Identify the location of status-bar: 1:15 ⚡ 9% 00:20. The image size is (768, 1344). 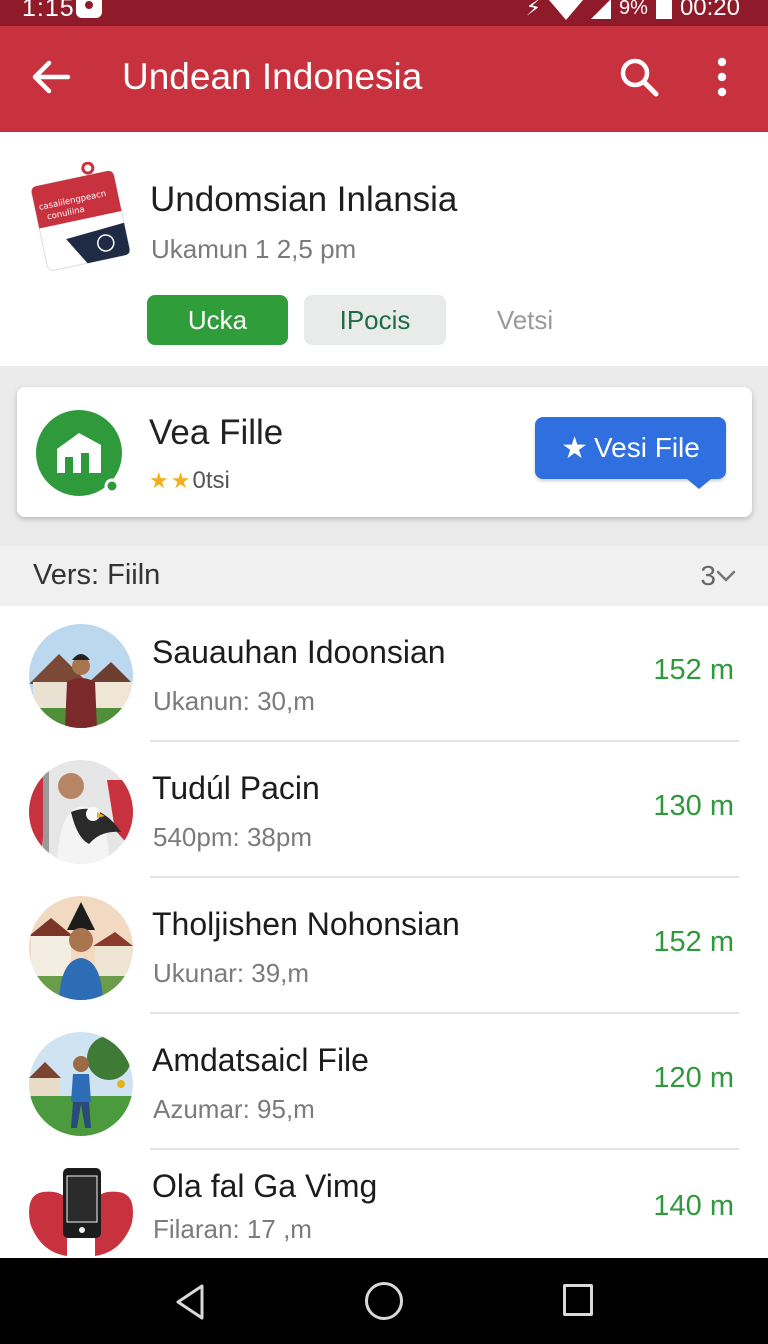
(384, 13).